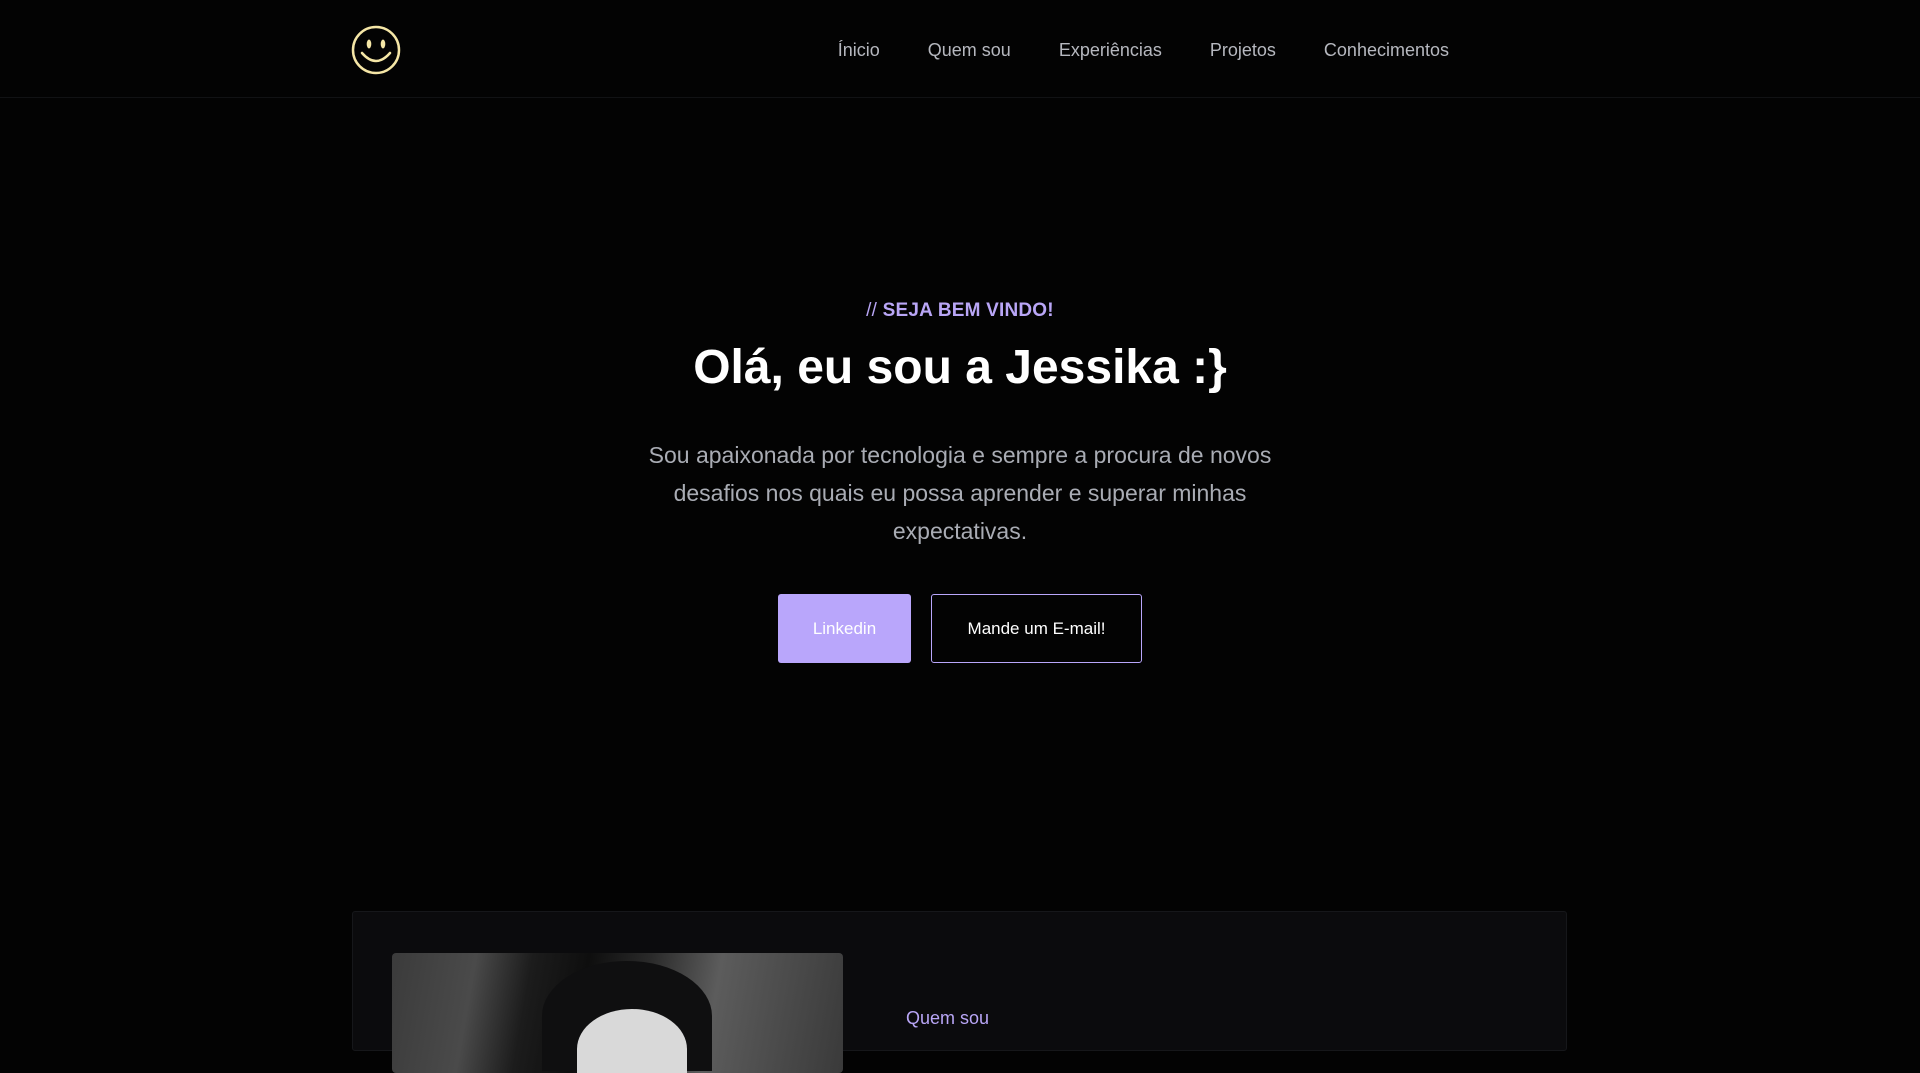  What do you see at coordinates (1036, 628) in the screenshot?
I see `email-button: Mande um E-mail!` at bounding box center [1036, 628].